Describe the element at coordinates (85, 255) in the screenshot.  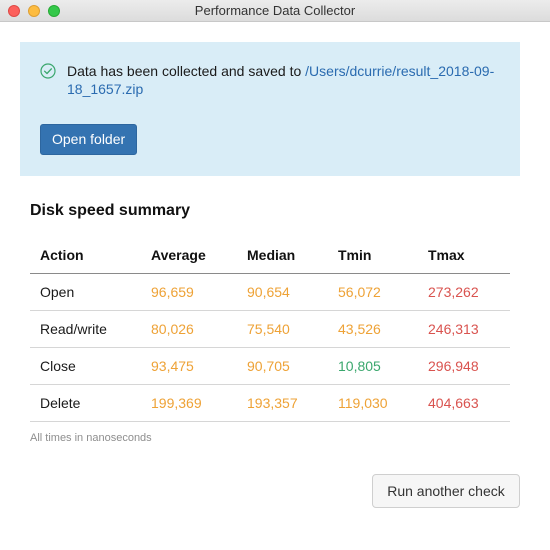
I see `column-header-action: Action` at that location.